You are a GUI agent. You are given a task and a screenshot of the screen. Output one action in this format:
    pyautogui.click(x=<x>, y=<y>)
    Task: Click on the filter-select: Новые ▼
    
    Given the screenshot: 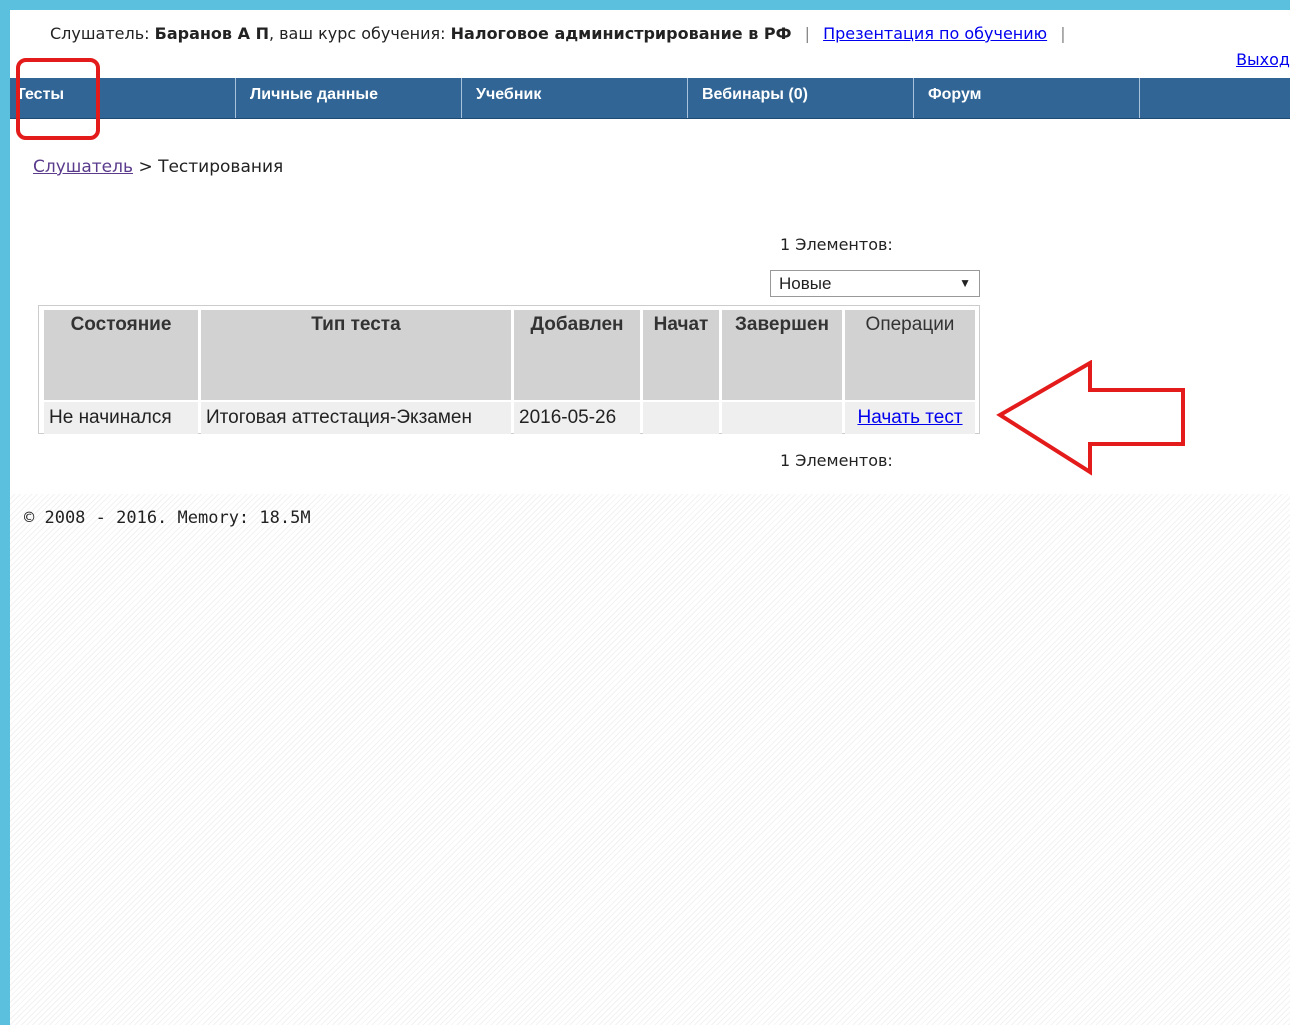 What is the action you would take?
    pyautogui.click(x=875, y=283)
    